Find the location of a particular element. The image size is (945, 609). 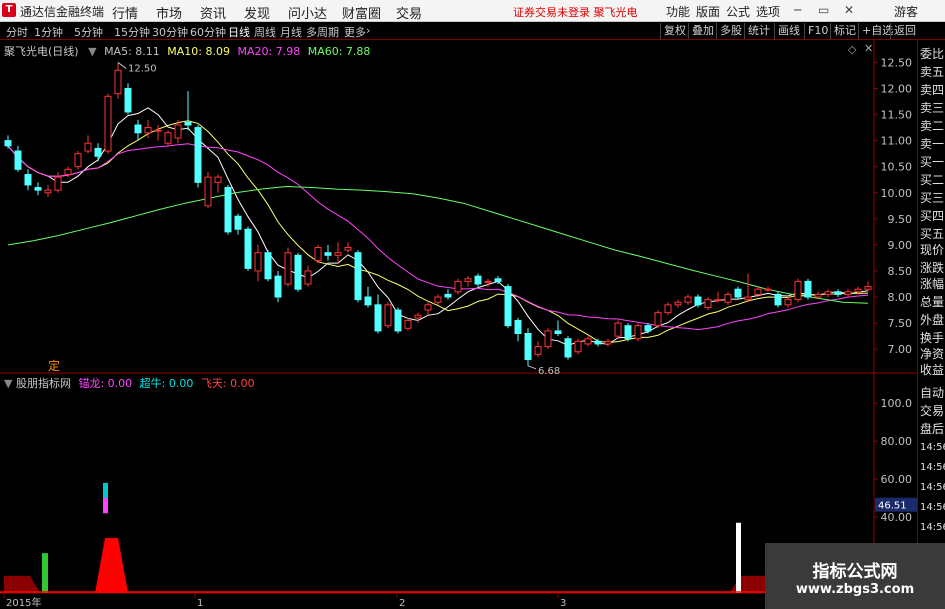

period-weekly: 周线 is located at coordinates (265, 32).